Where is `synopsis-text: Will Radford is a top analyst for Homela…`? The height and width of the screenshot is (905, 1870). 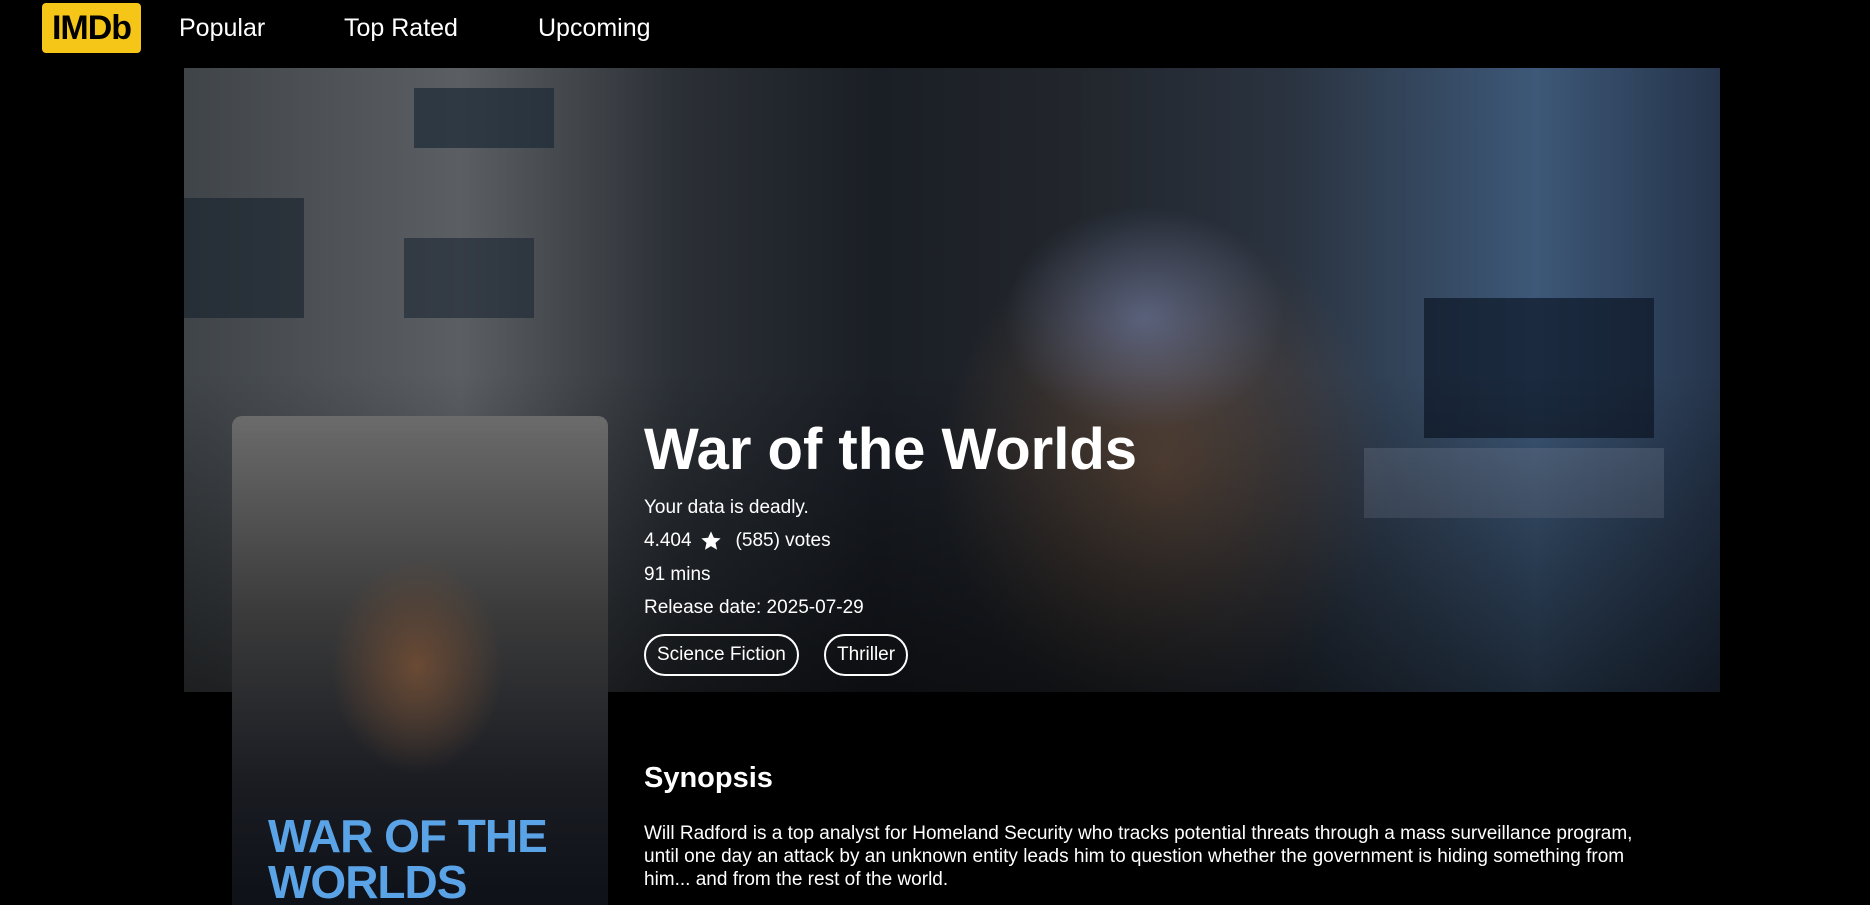
synopsis-text: Will Radford is a top analyst for Homela… is located at coordinates (1138, 856).